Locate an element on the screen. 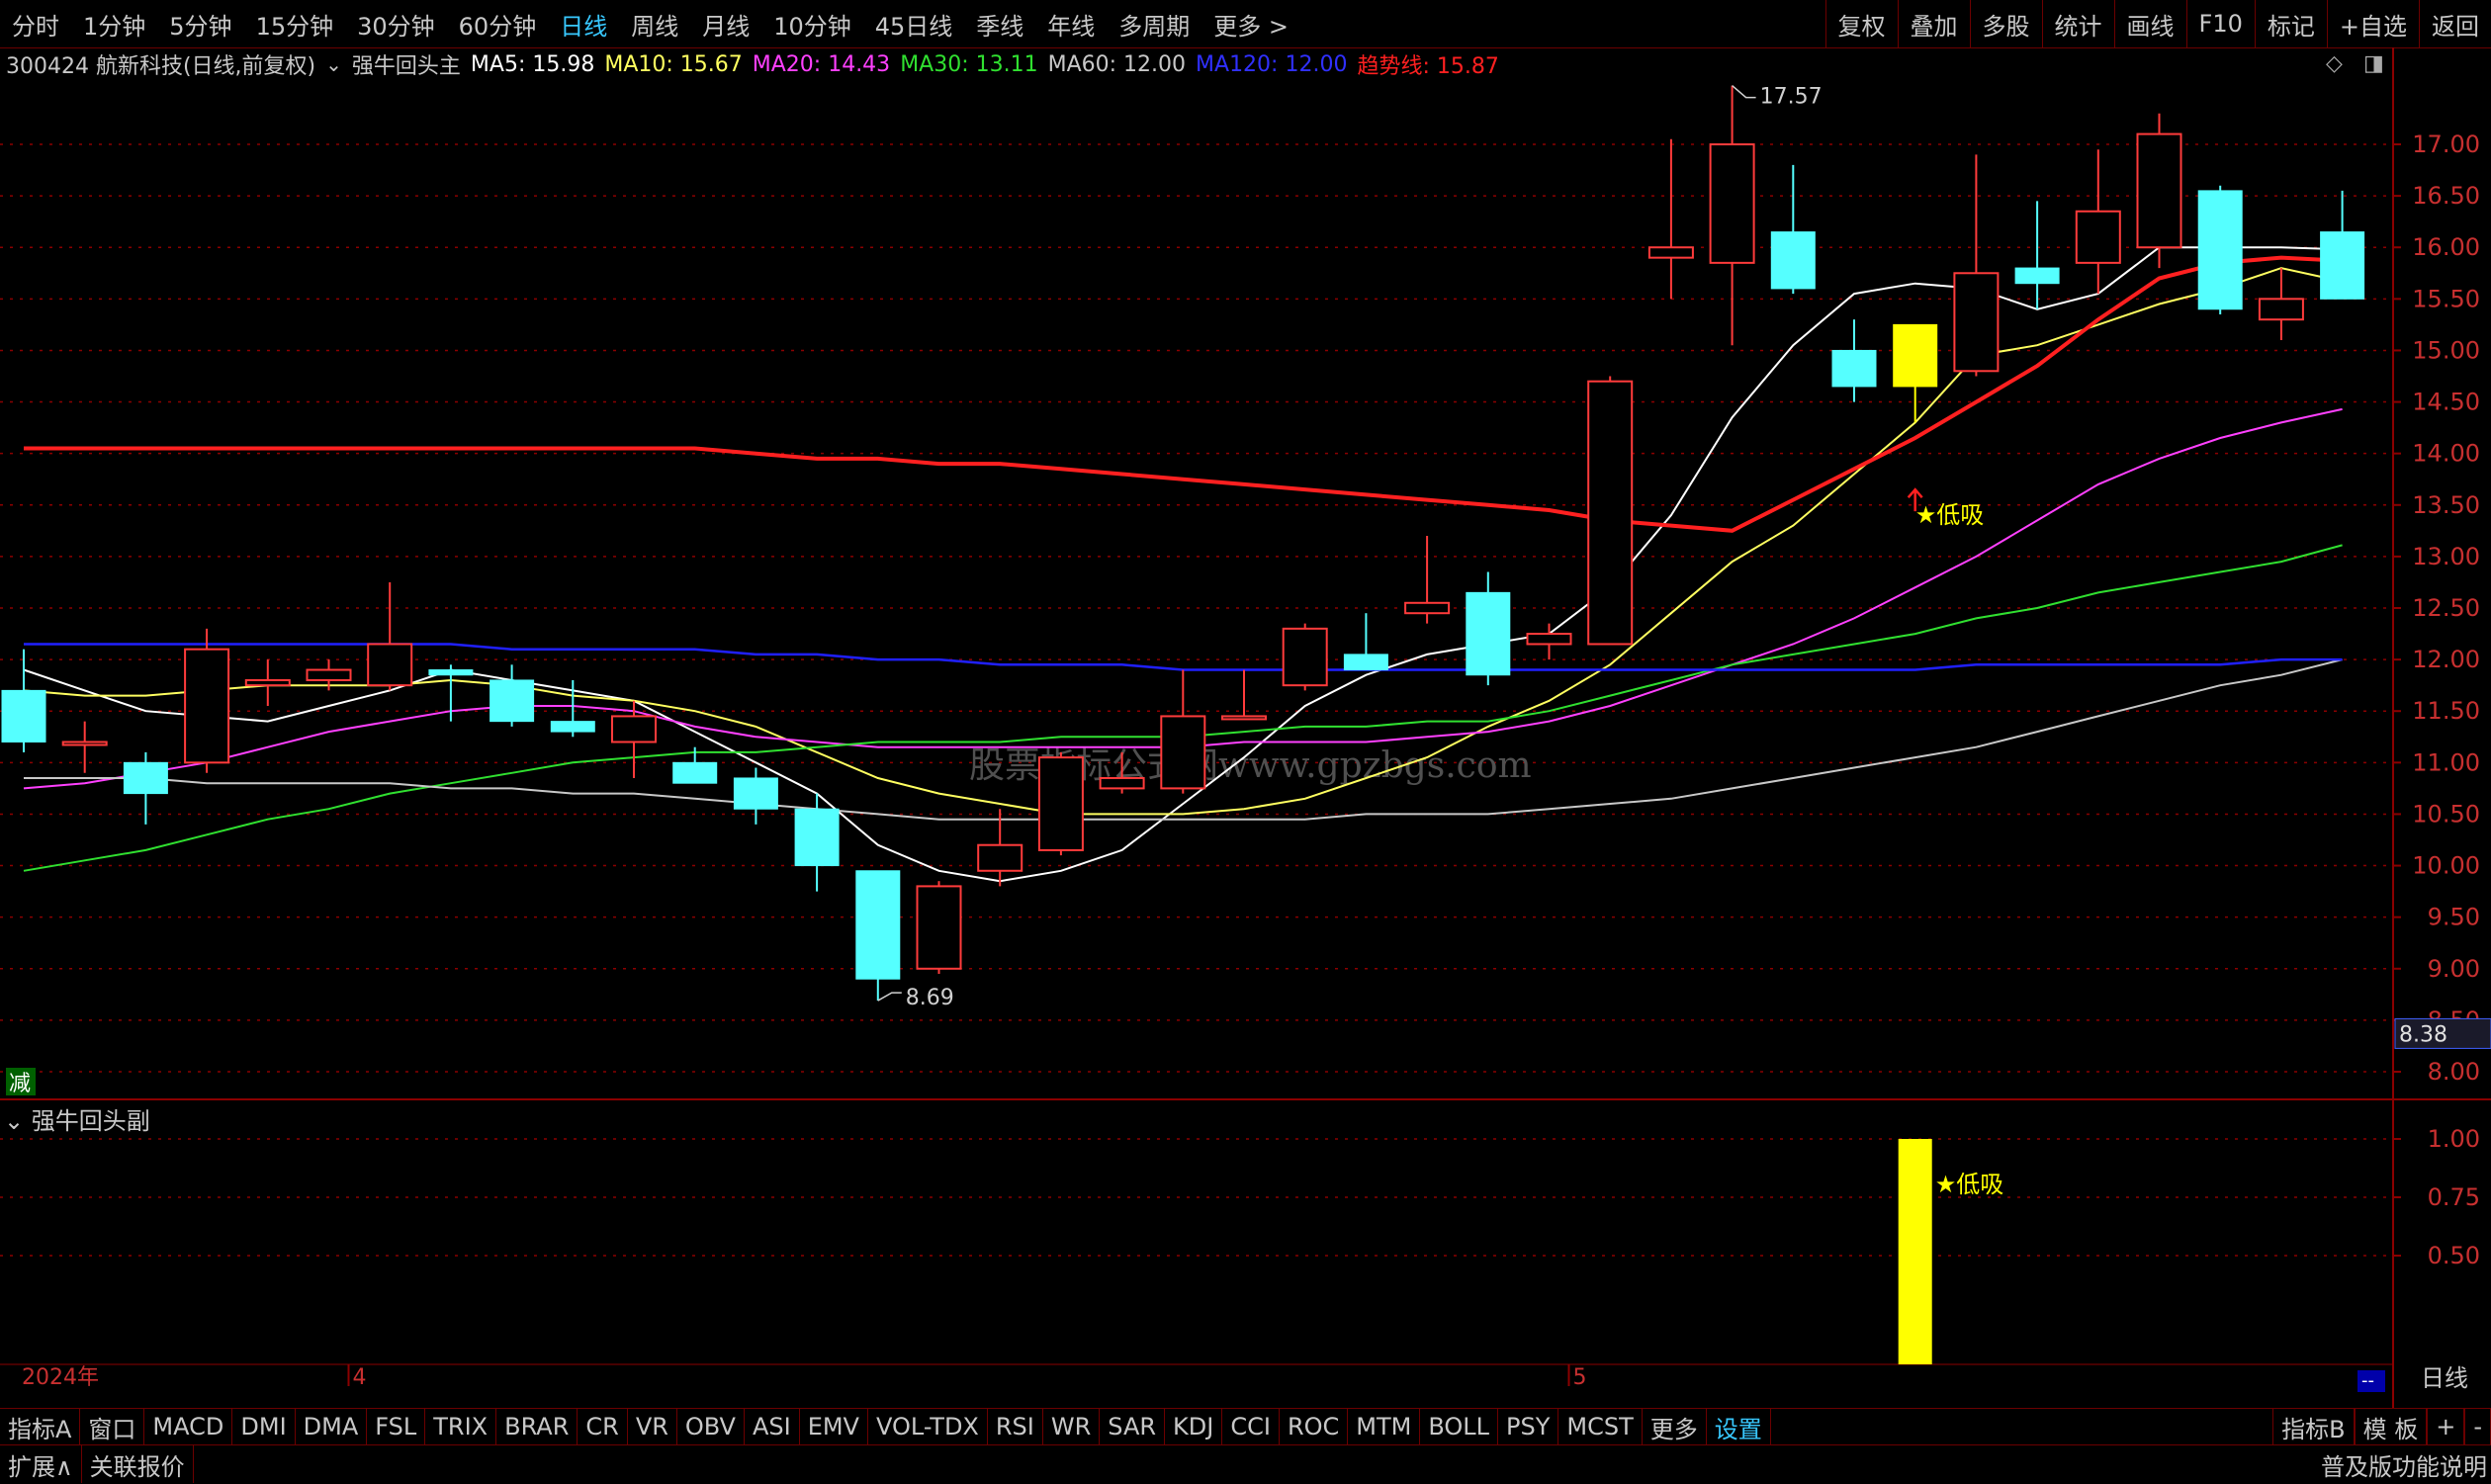 This screenshot has width=2491, height=1484. period-tab-8: 月线 is located at coordinates (725, 24).